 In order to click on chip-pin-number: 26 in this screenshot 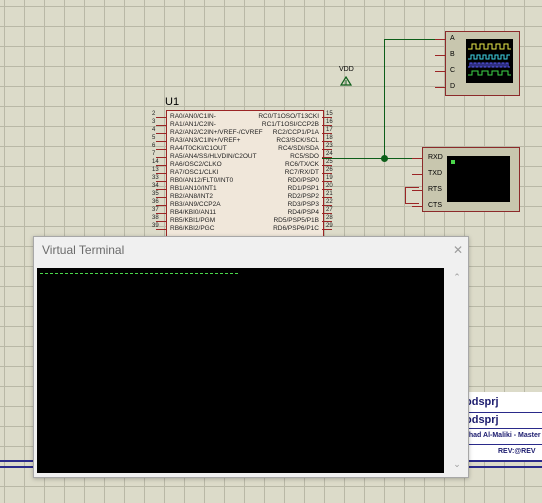, I will do `click(329, 170)`.